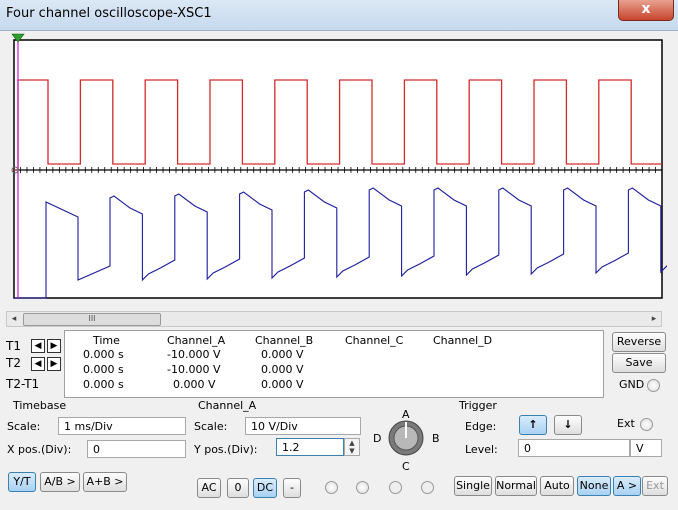 The image size is (678, 510). Describe the element at coordinates (103, 354) in the screenshot. I see `t1-time: 0.000 s` at that location.